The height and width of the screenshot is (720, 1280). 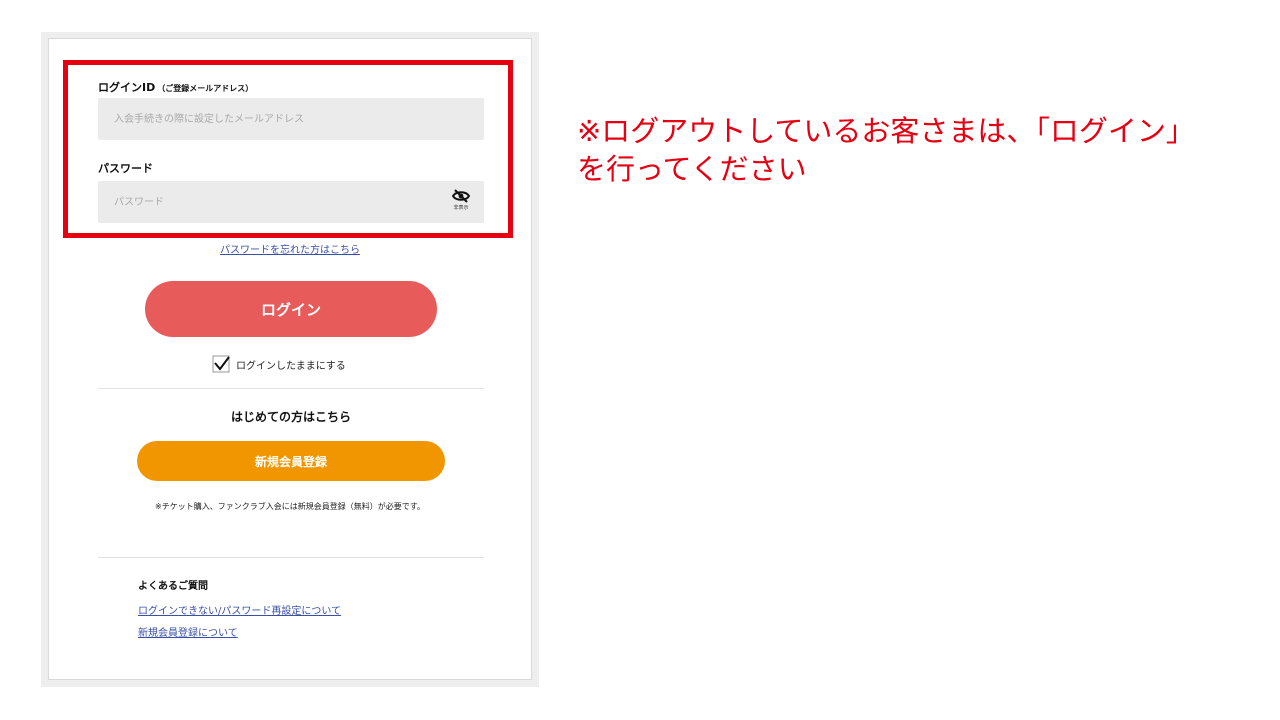 I want to click on annotation-text: ※ログアウトしているお客さまは、「ログイン」 を行ってください, so click(x=917, y=150).